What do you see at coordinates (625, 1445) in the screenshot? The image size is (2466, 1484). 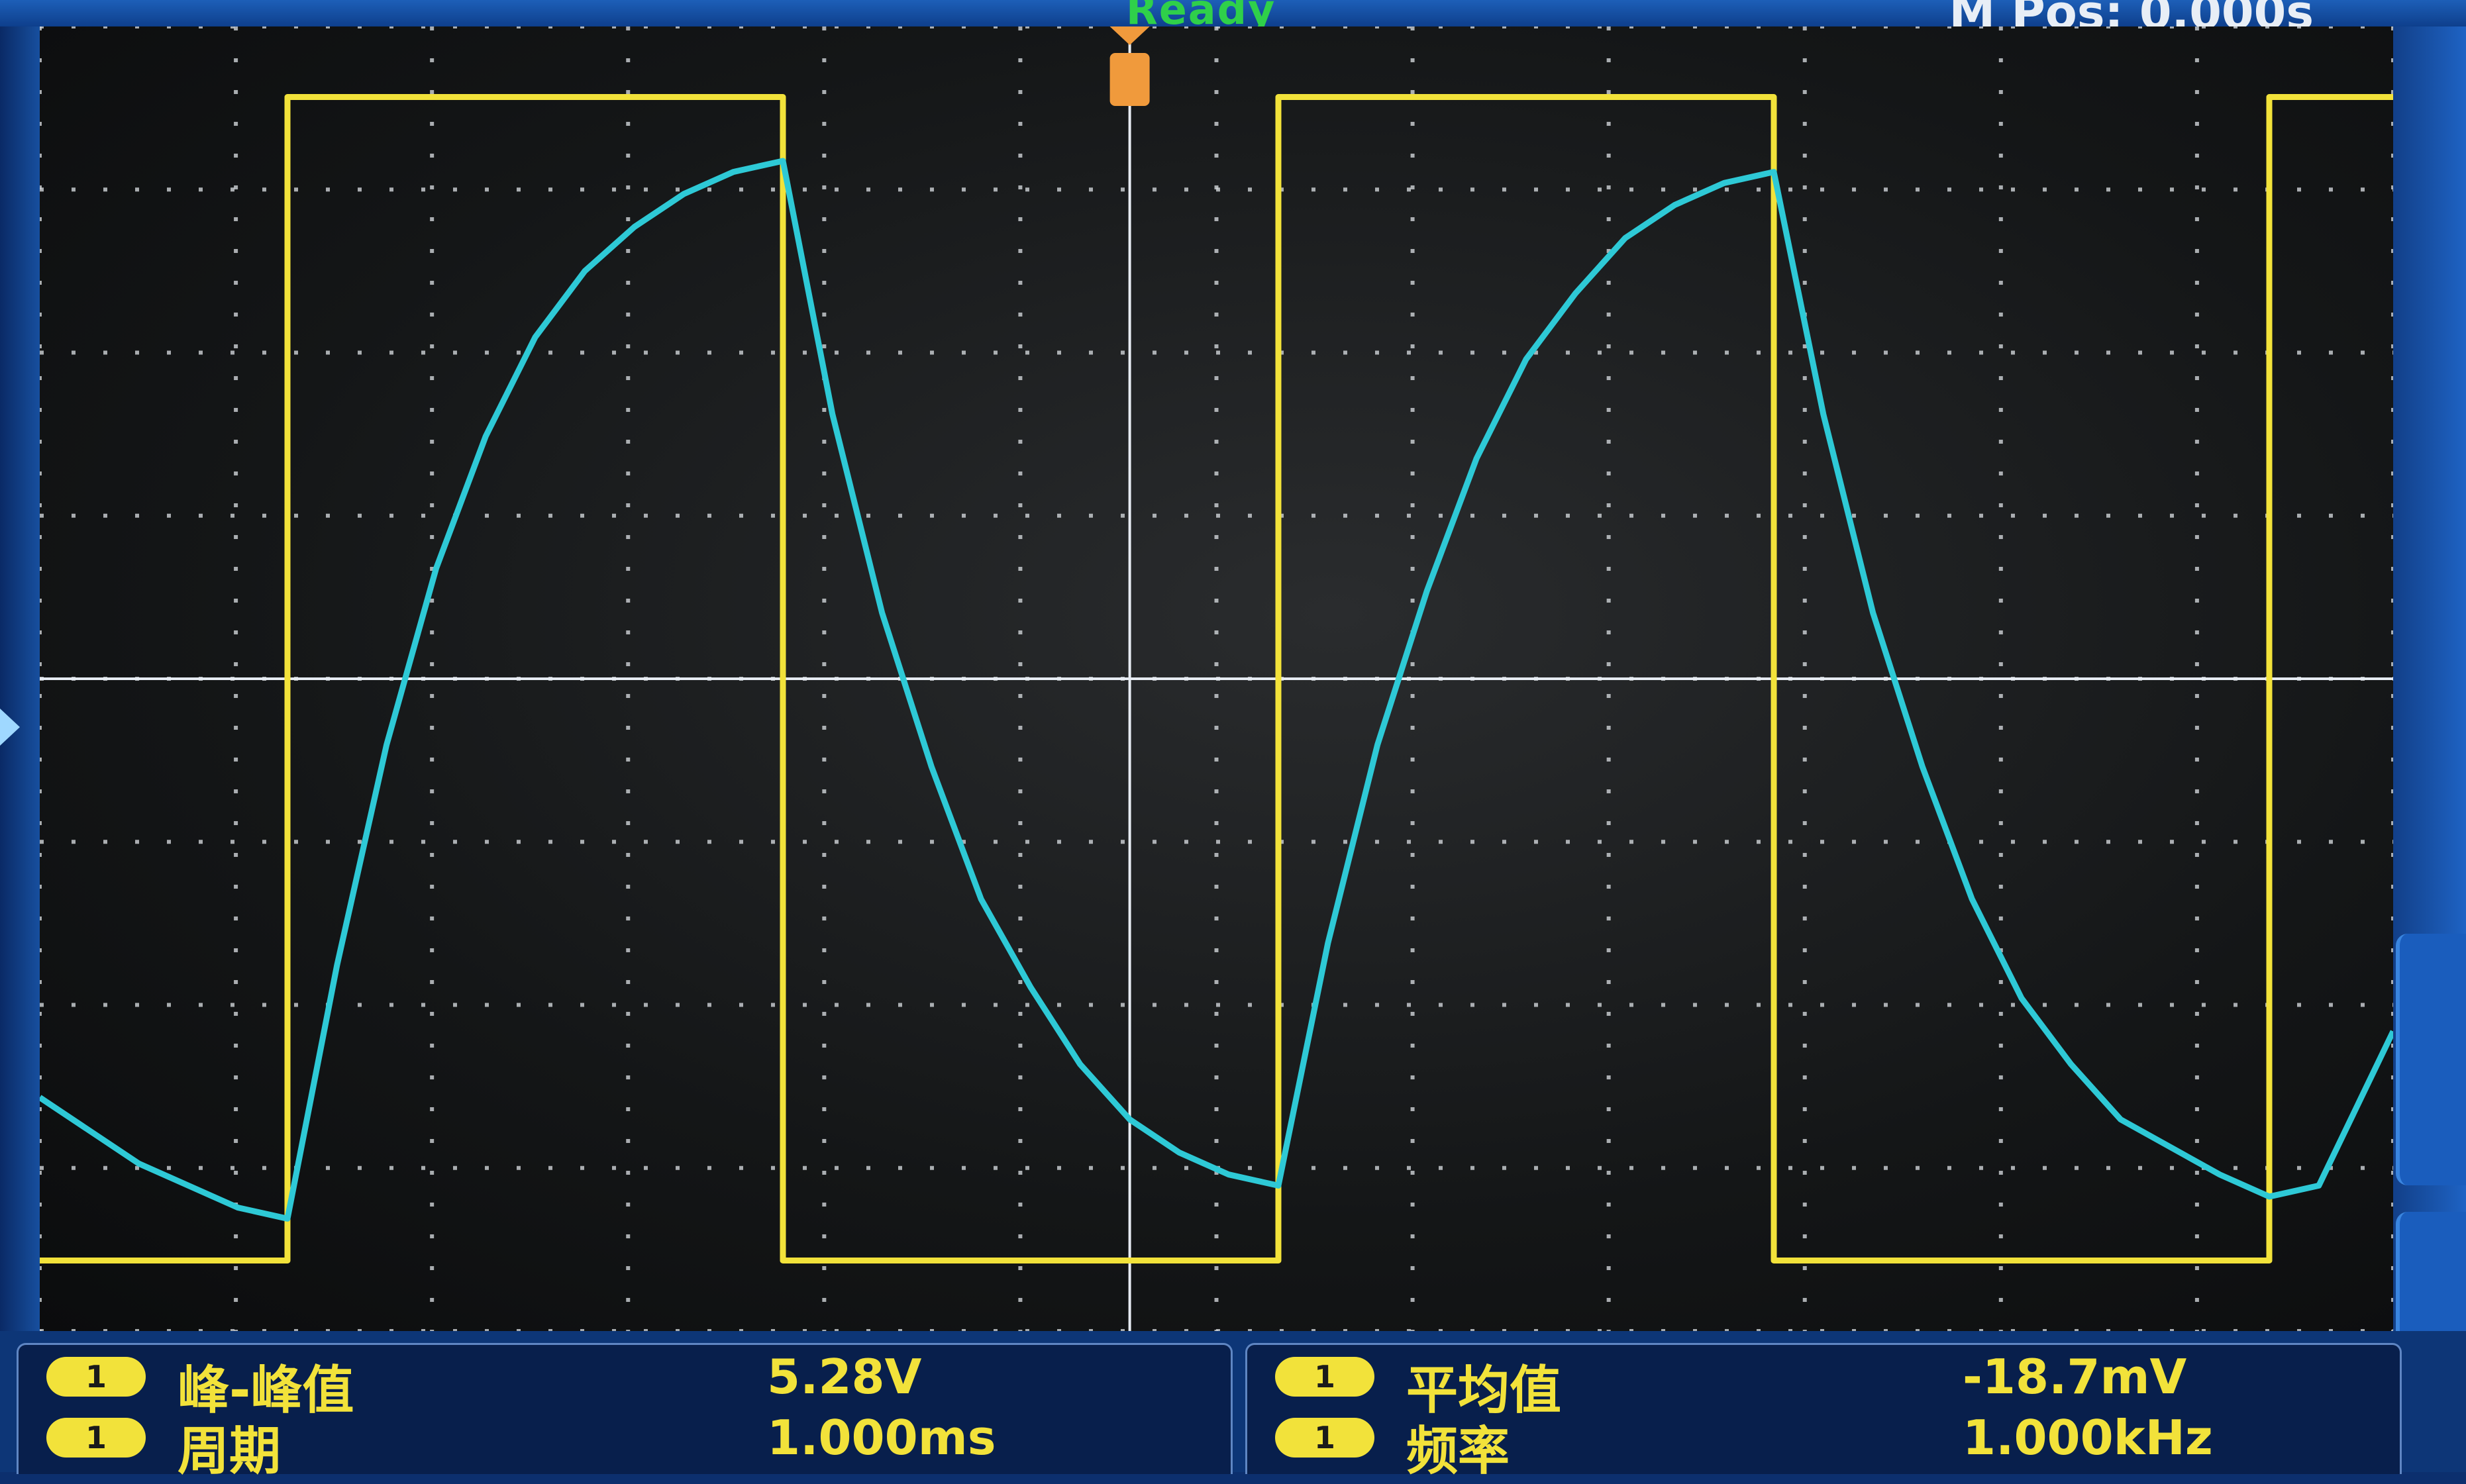 I see `measurement-row: 1 周期 1.000ms` at bounding box center [625, 1445].